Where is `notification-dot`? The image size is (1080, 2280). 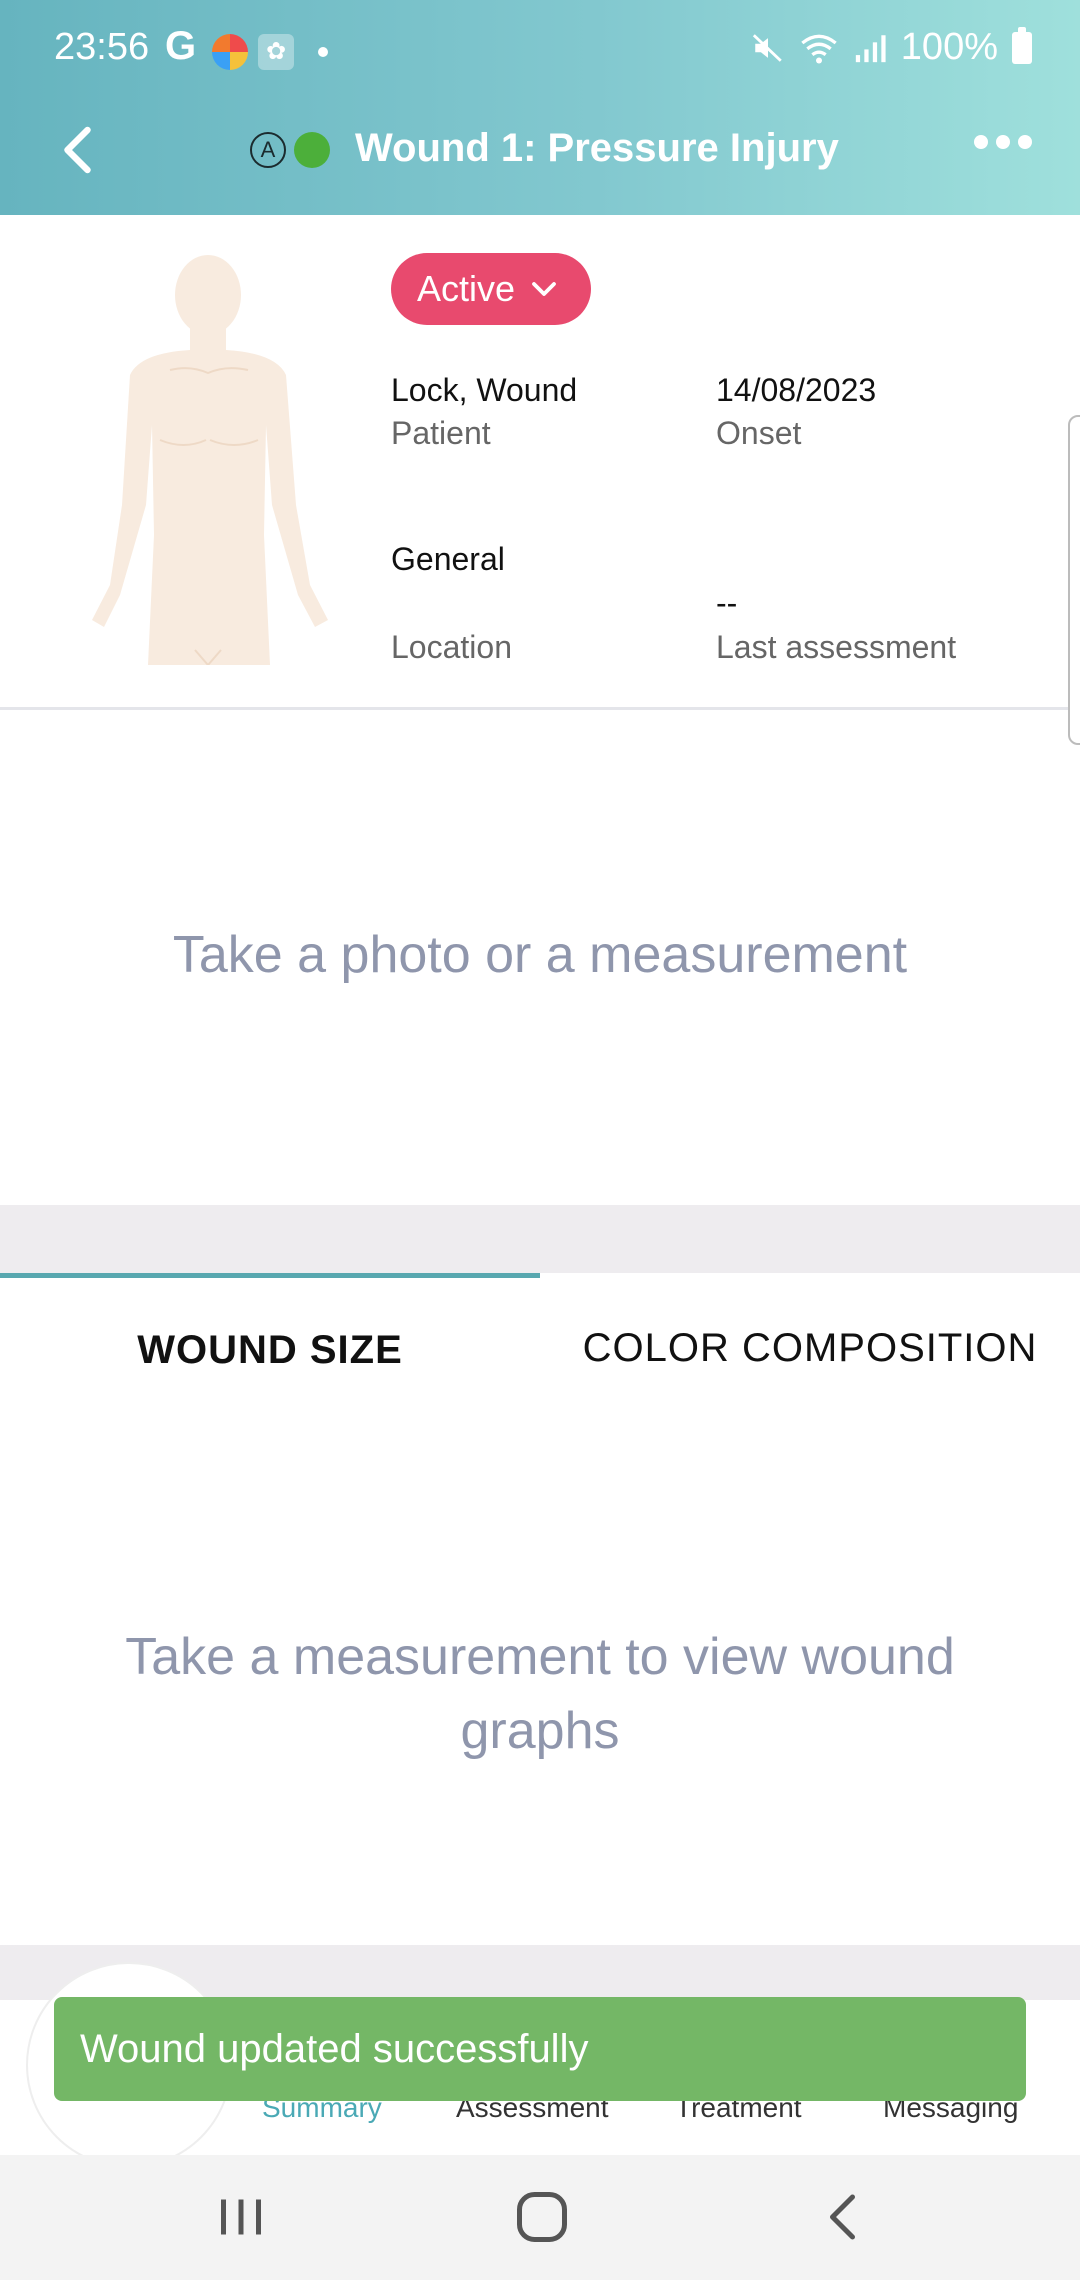 notification-dot is located at coordinates (323, 52).